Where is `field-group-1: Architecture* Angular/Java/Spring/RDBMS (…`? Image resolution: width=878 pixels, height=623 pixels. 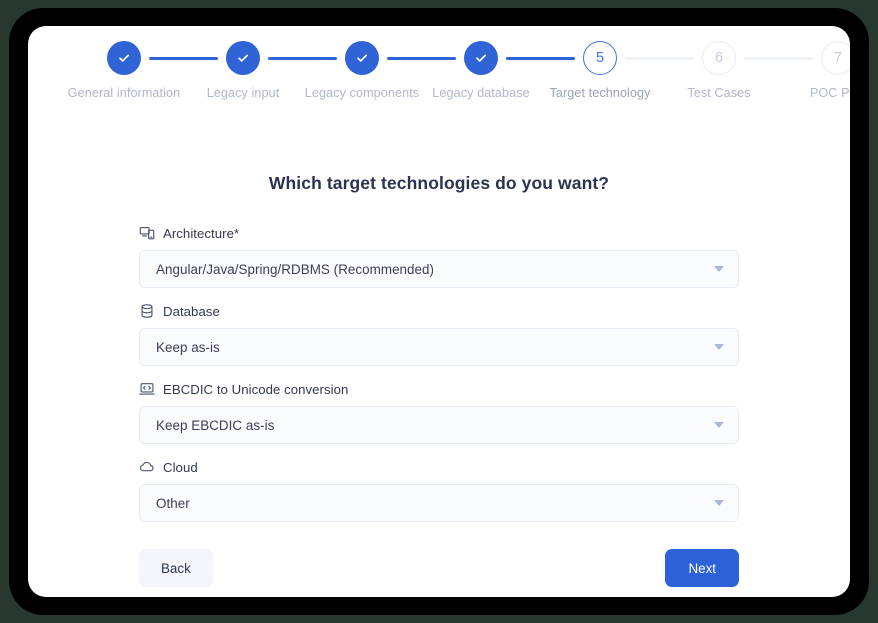 field-group-1: Architecture* Angular/Java/Spring/RDBMS (… is located at coordinates (439, 256).